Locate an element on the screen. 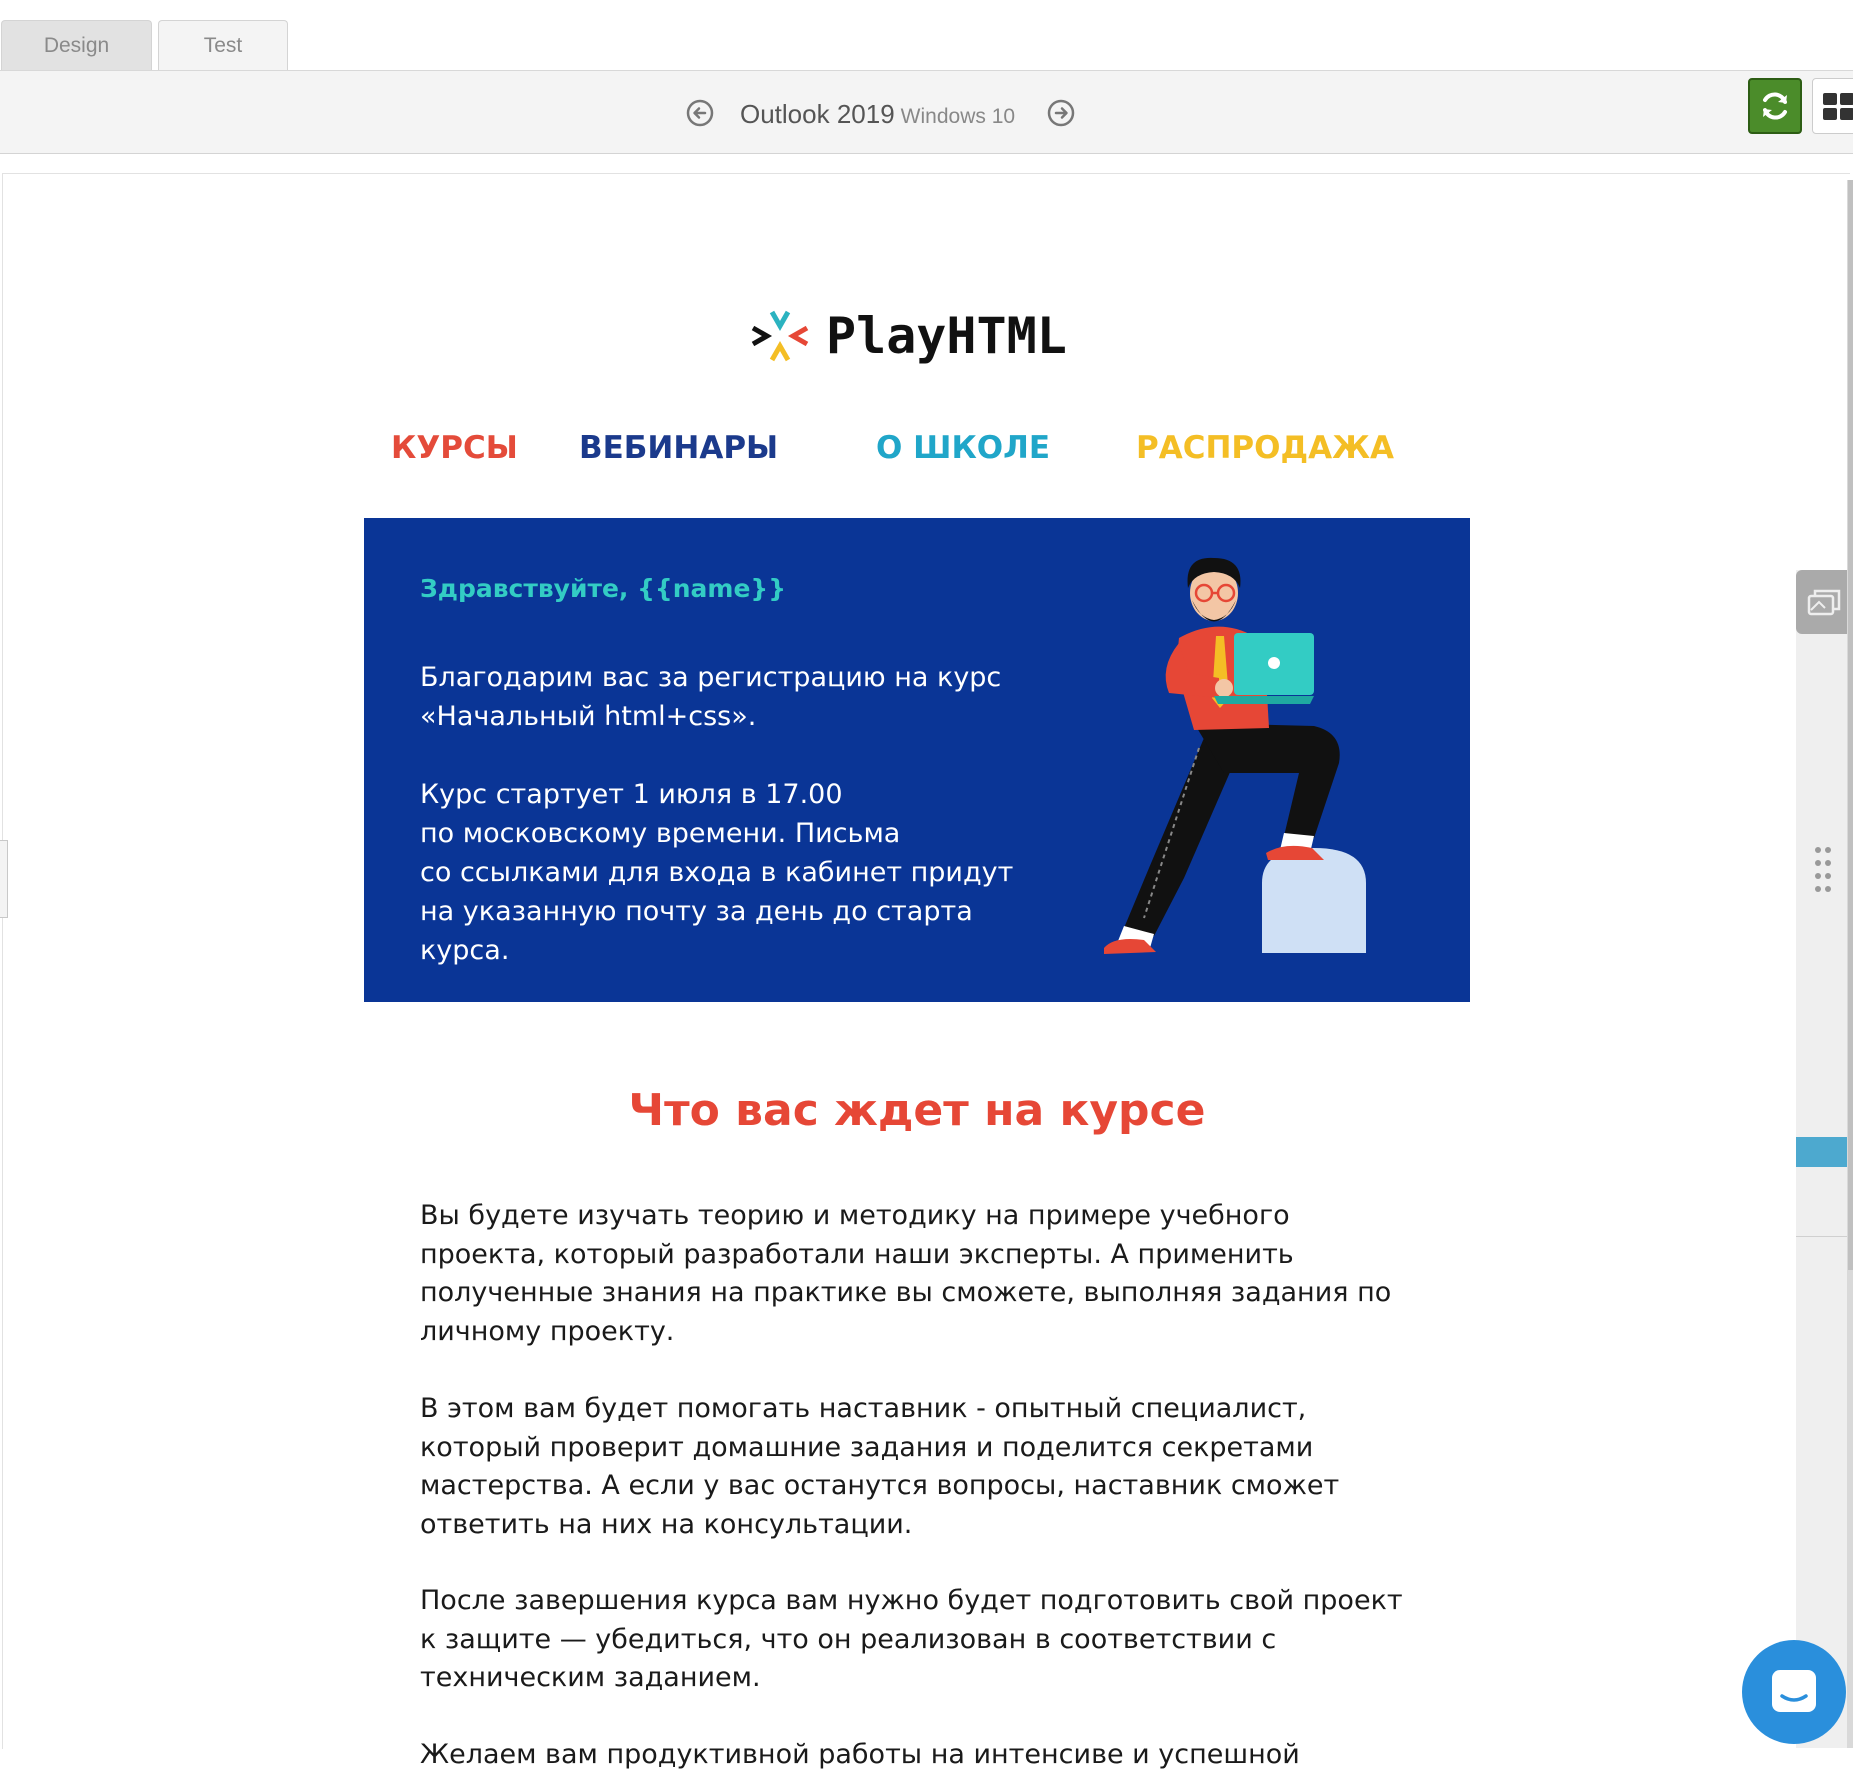 Image resolution: width=1853 pixels, height=1775 pixels. screenshots-icon is located at coordinates (1823, 602).